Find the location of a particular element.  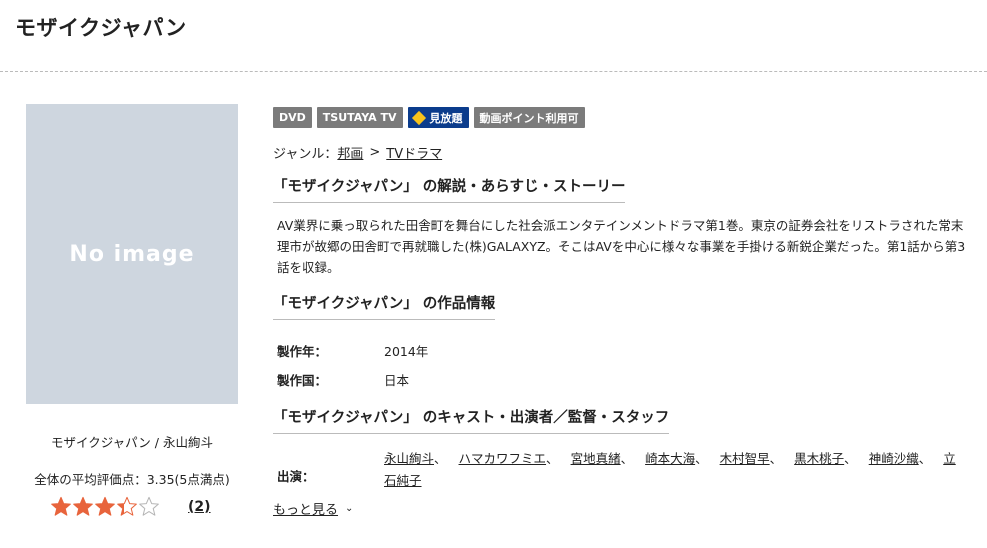

cover-caption: モザイクジャパン / 永山絢斗 is located at coordinates (132, 442).